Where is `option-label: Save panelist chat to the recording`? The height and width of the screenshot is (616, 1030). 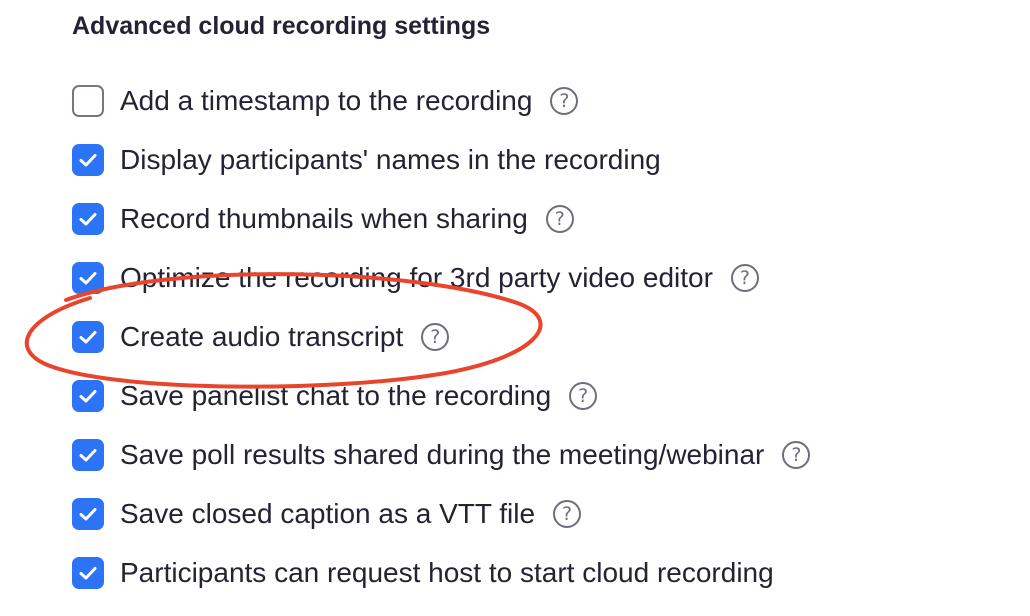 option-label: Save panelist chat to the recording is located at coordinates (336, 395).